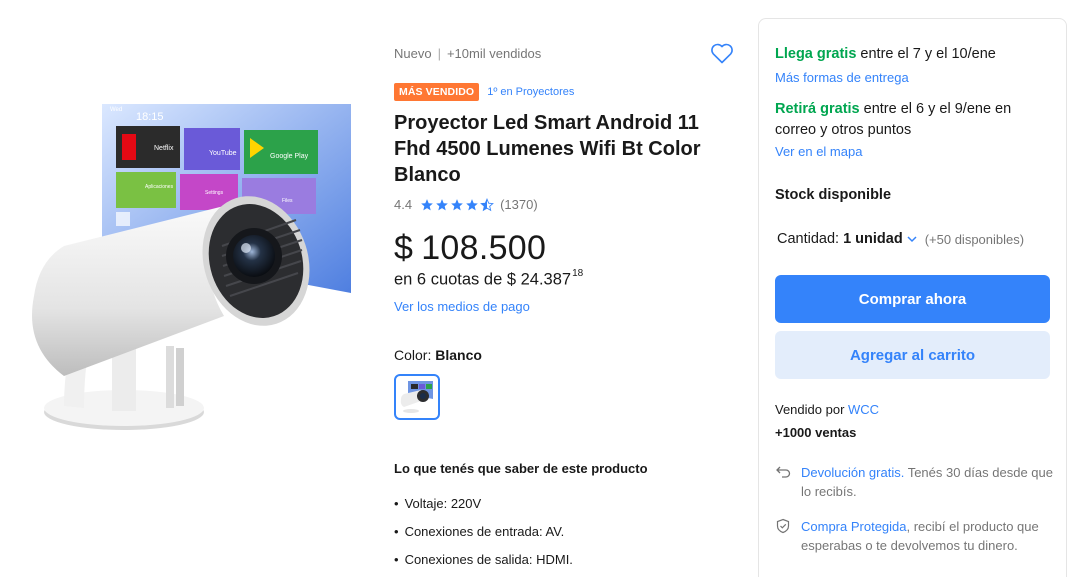  I want to click on seller-sales: +1000 ventas, so click(816, 432).